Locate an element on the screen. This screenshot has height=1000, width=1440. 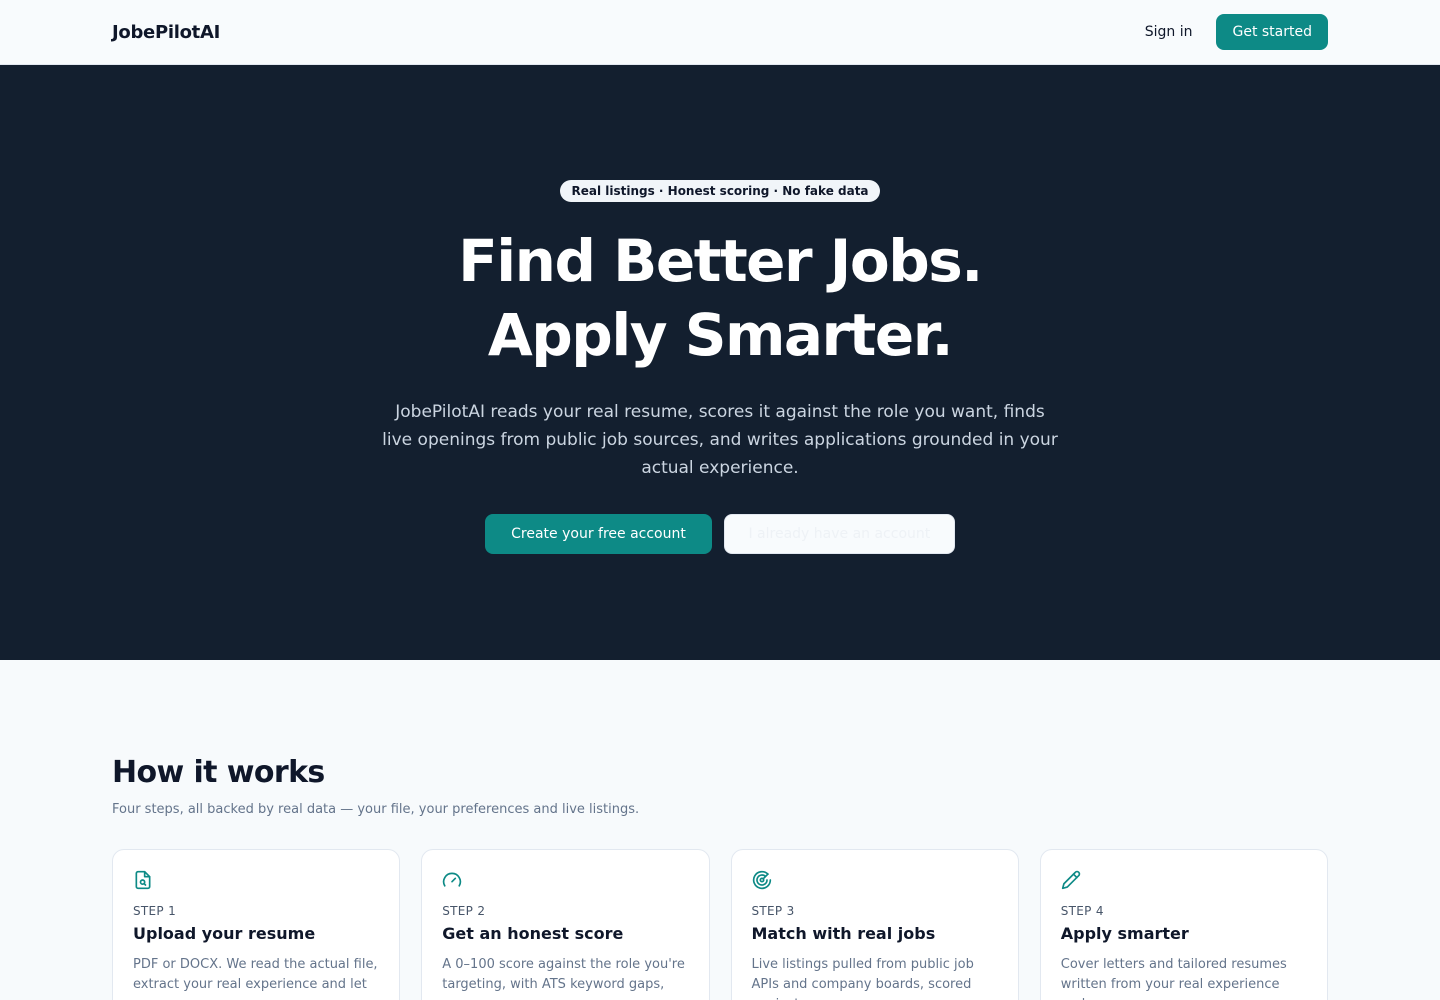
create-account-button: Create your free account is located at coordinates (598, 534).